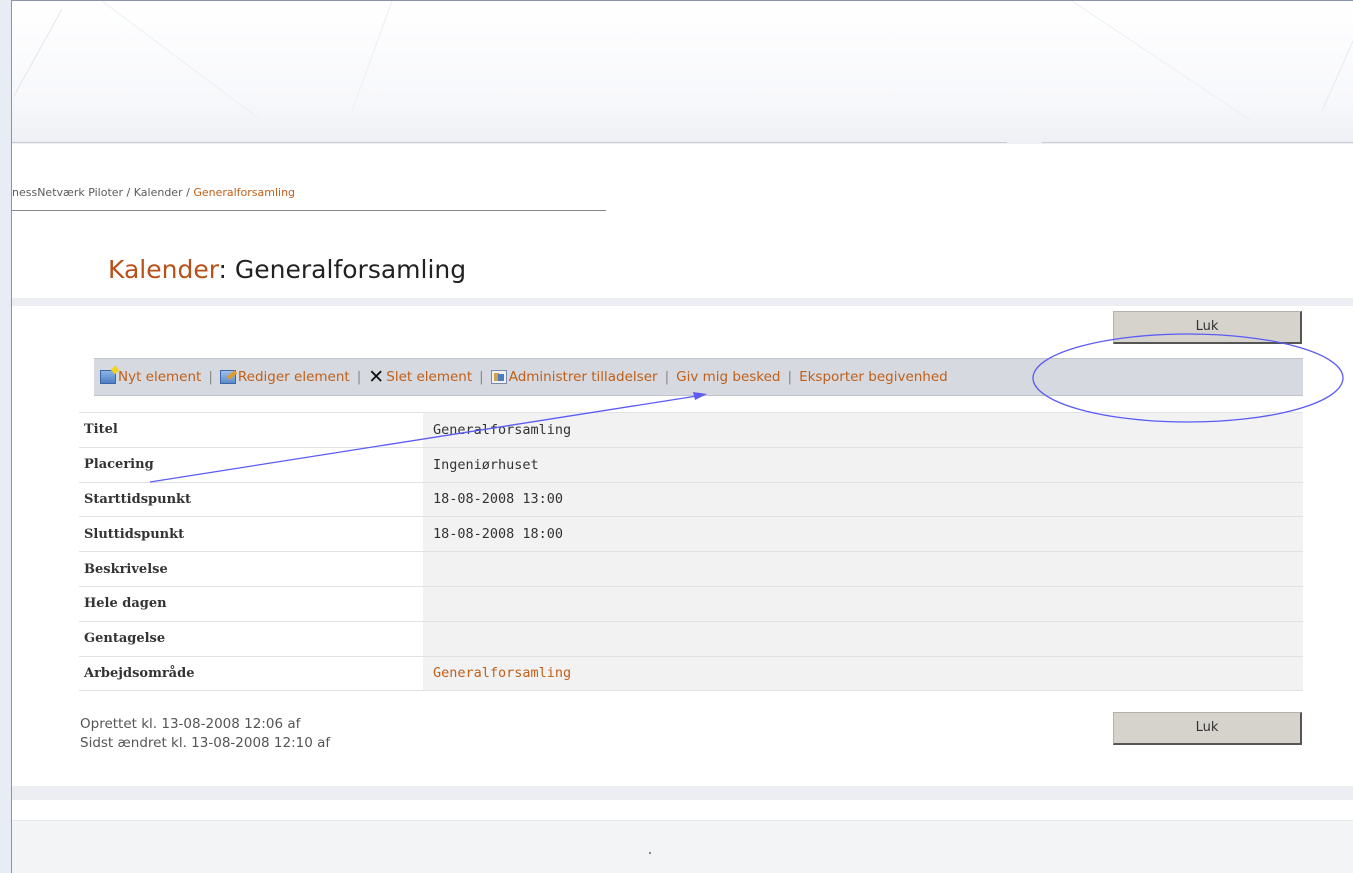  I want to click on edit-item-icon, so click(227, 377).